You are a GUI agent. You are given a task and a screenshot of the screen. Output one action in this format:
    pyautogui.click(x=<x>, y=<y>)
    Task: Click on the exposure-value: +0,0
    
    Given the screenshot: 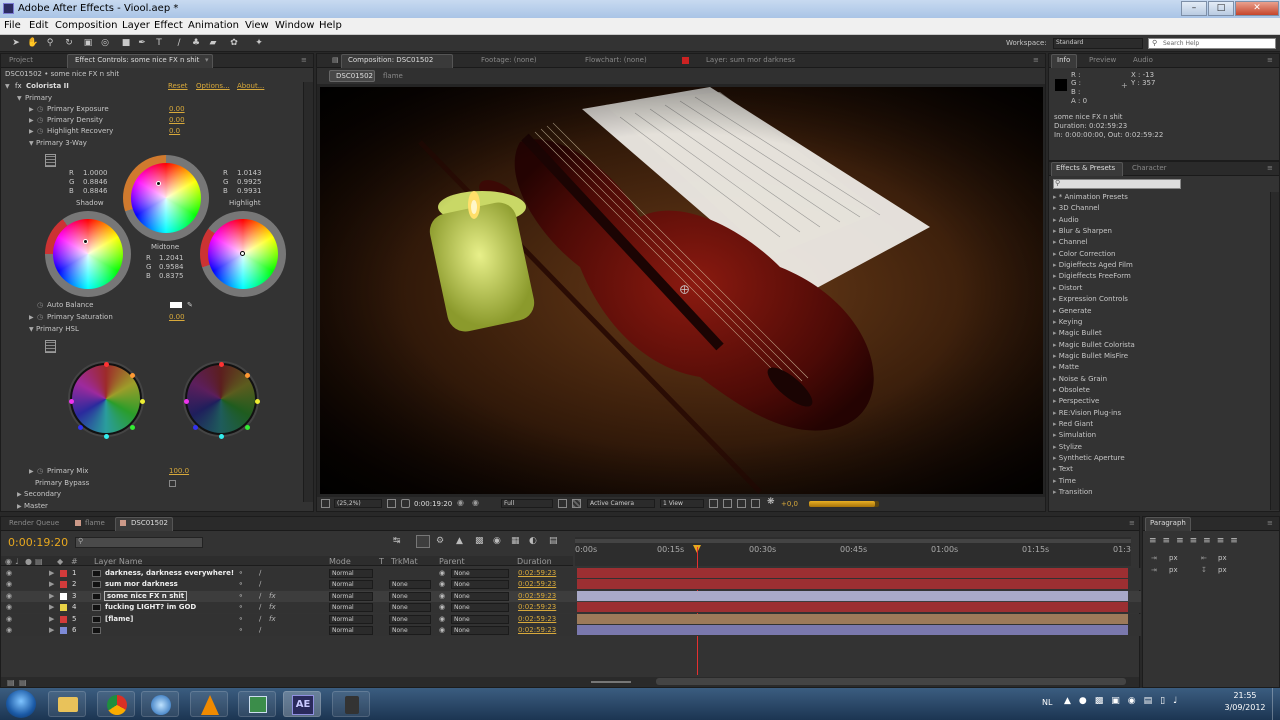 What is the action you would take?
    pyautogui.click(x=789, y=504)
    